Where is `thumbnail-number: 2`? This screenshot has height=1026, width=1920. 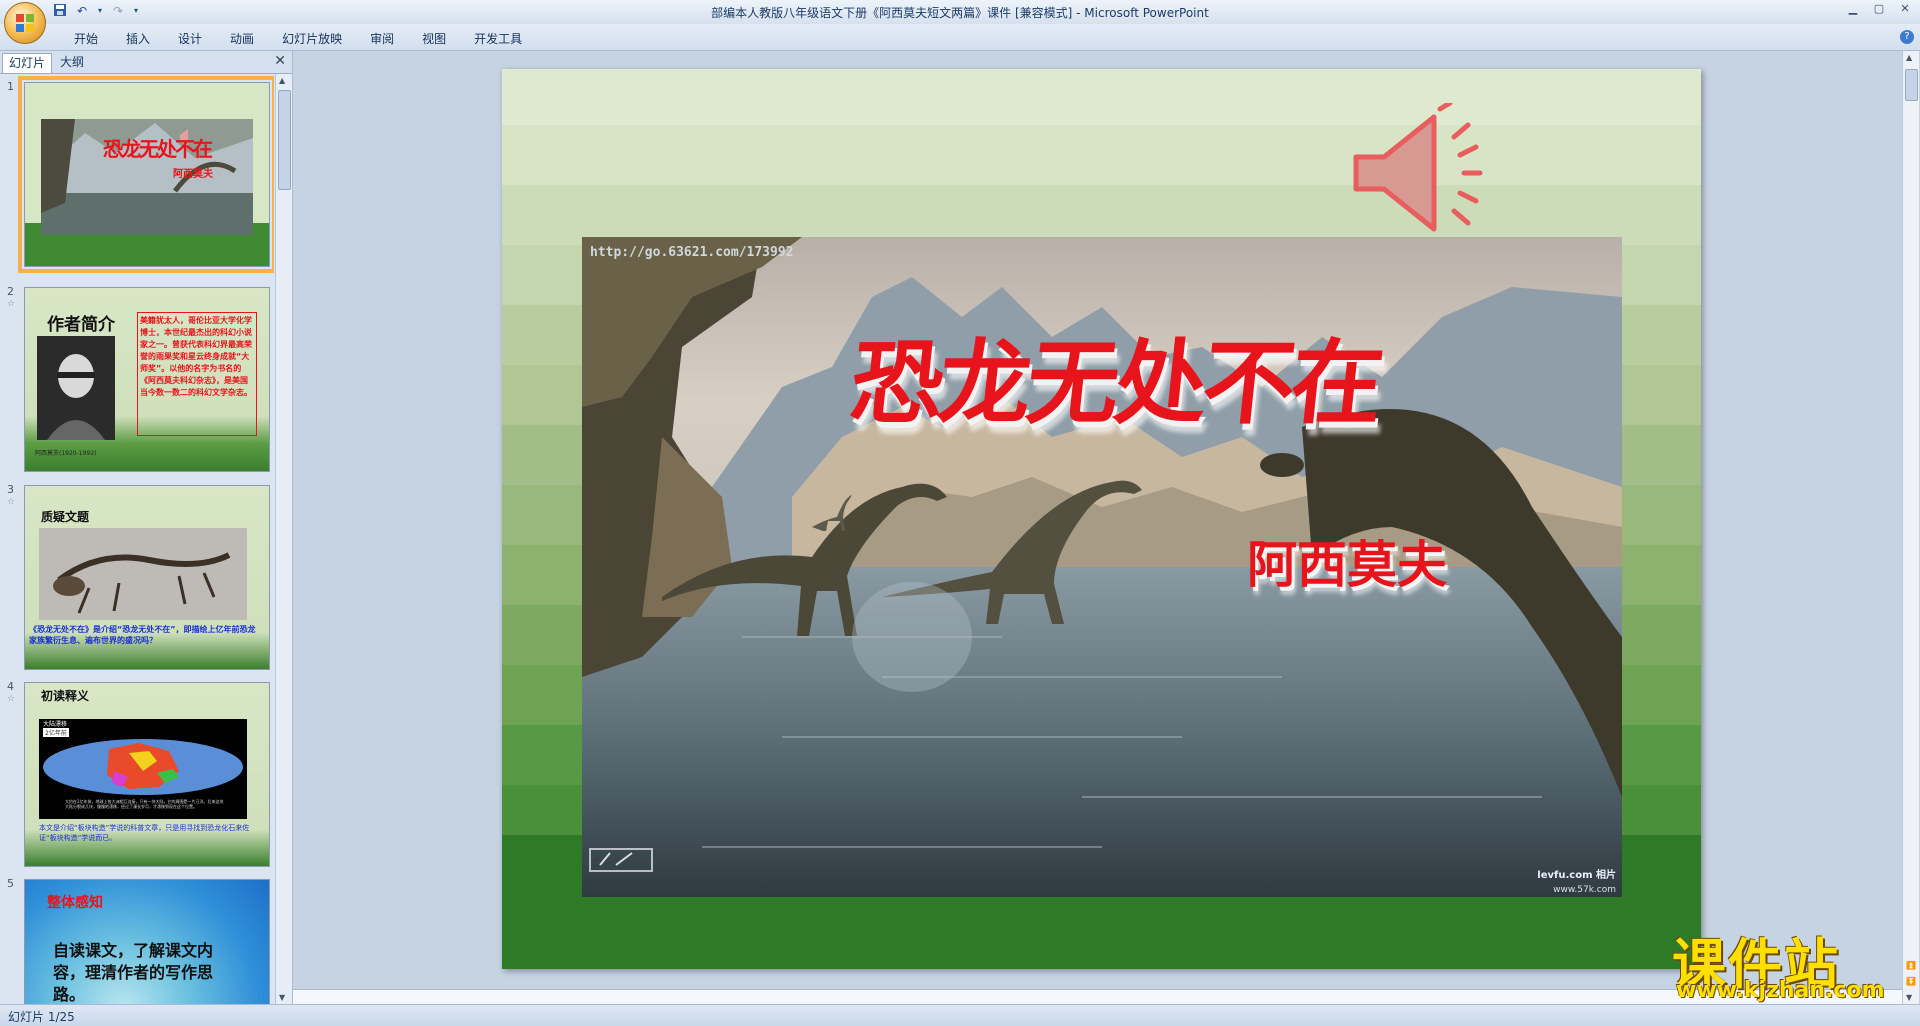 thumbnail-number: 2 is located at coordinates (10, 291).